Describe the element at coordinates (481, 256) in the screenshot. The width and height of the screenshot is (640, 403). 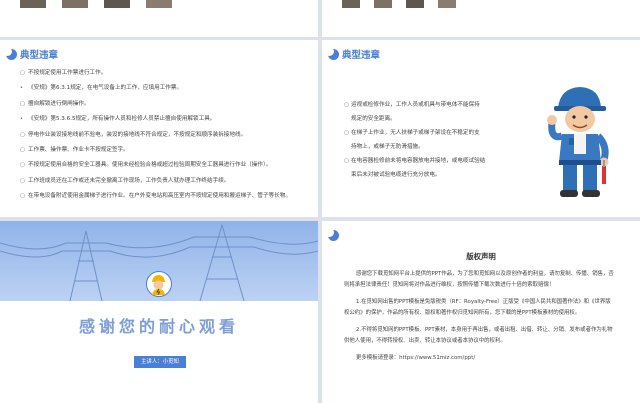
I see `copyright-title: 版权声明` at that location.